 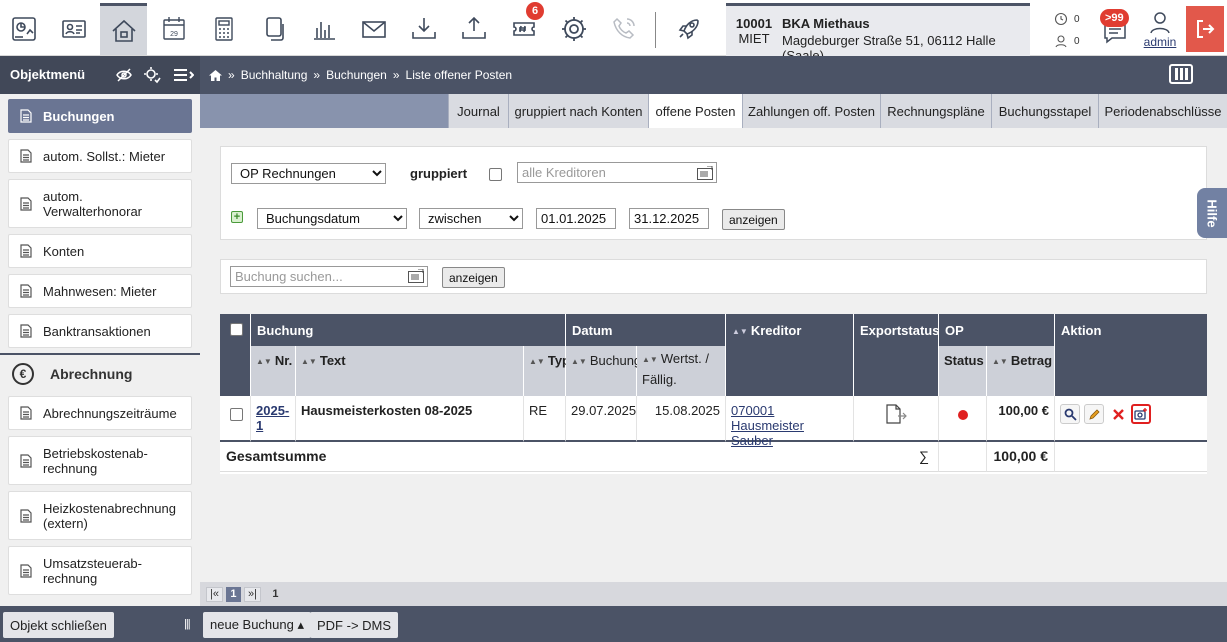 What do you see at coordinates (1094, 414) in the screenshot?
I see `edit-pencil-icon` at bounding box center [1094, 414].